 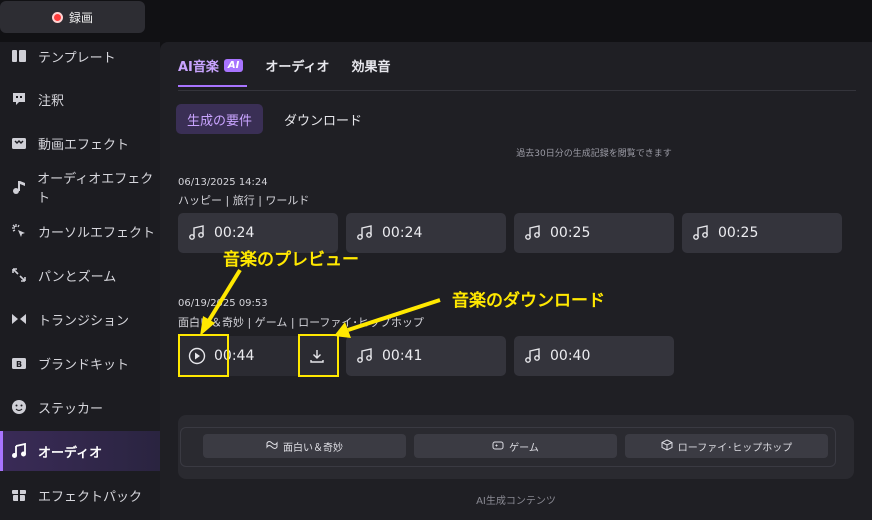 What do you see at coordinates (80, 17) in the screenshot?
I see `record-label: 録画` at bounding box center [80, 17].